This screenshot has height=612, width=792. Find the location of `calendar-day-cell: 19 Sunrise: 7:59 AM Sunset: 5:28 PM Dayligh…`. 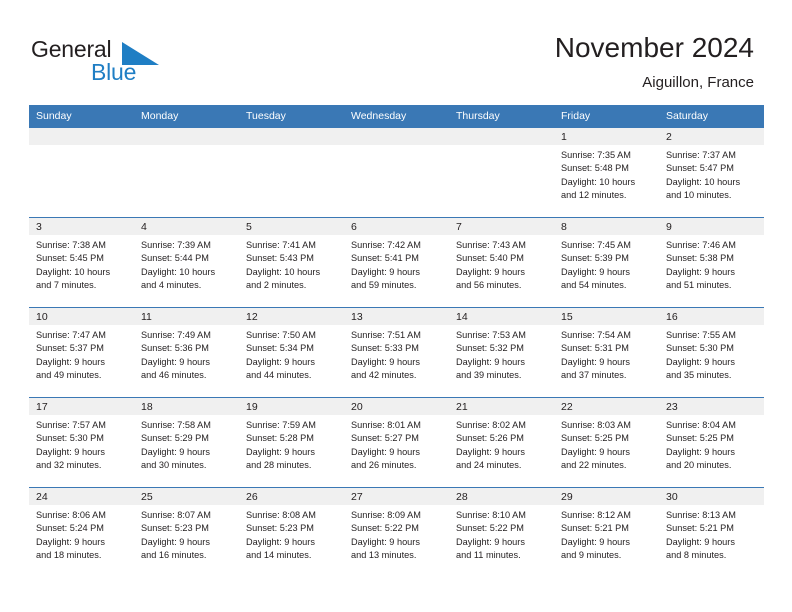

calendar-day-cell: 19 Sunrise: 7:59 AM Sunset: 5:28 PM Dayligh… is located at coordinates (291, 442).